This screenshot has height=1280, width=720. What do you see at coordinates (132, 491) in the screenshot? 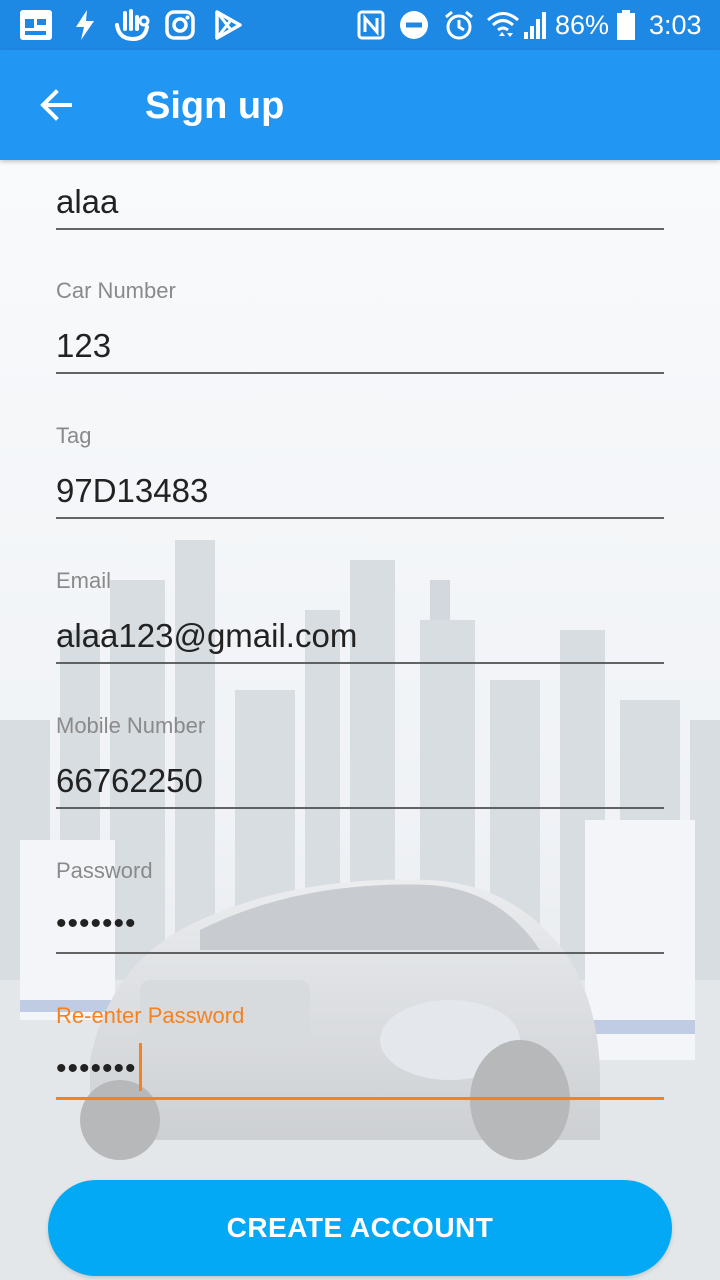
I see `tag-input: 97D13483` at bounding box center [132, 491].